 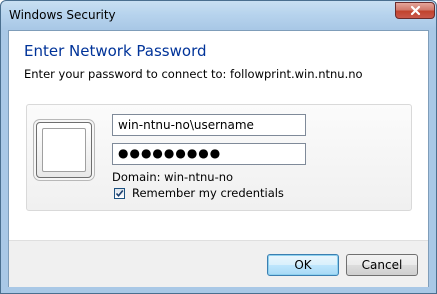 What do you see at coordinates (209, 154) in the screenshot?
I see `password-input: ●●●●●●●●●` at bounding box center [209, 154].